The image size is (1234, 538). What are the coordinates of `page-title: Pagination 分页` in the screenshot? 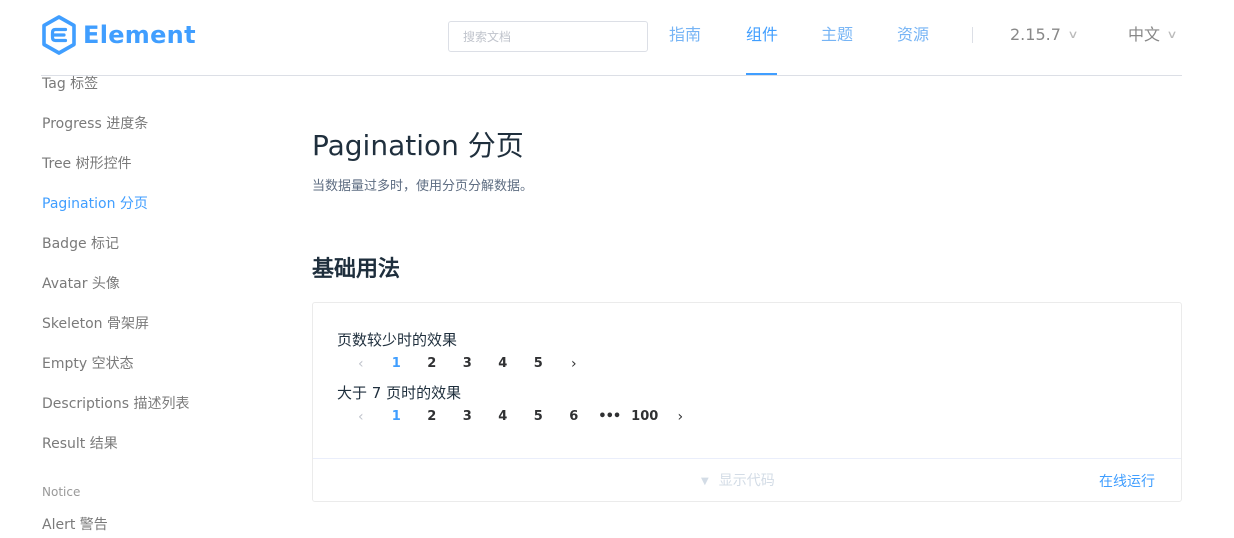 It's located at (418, 145).